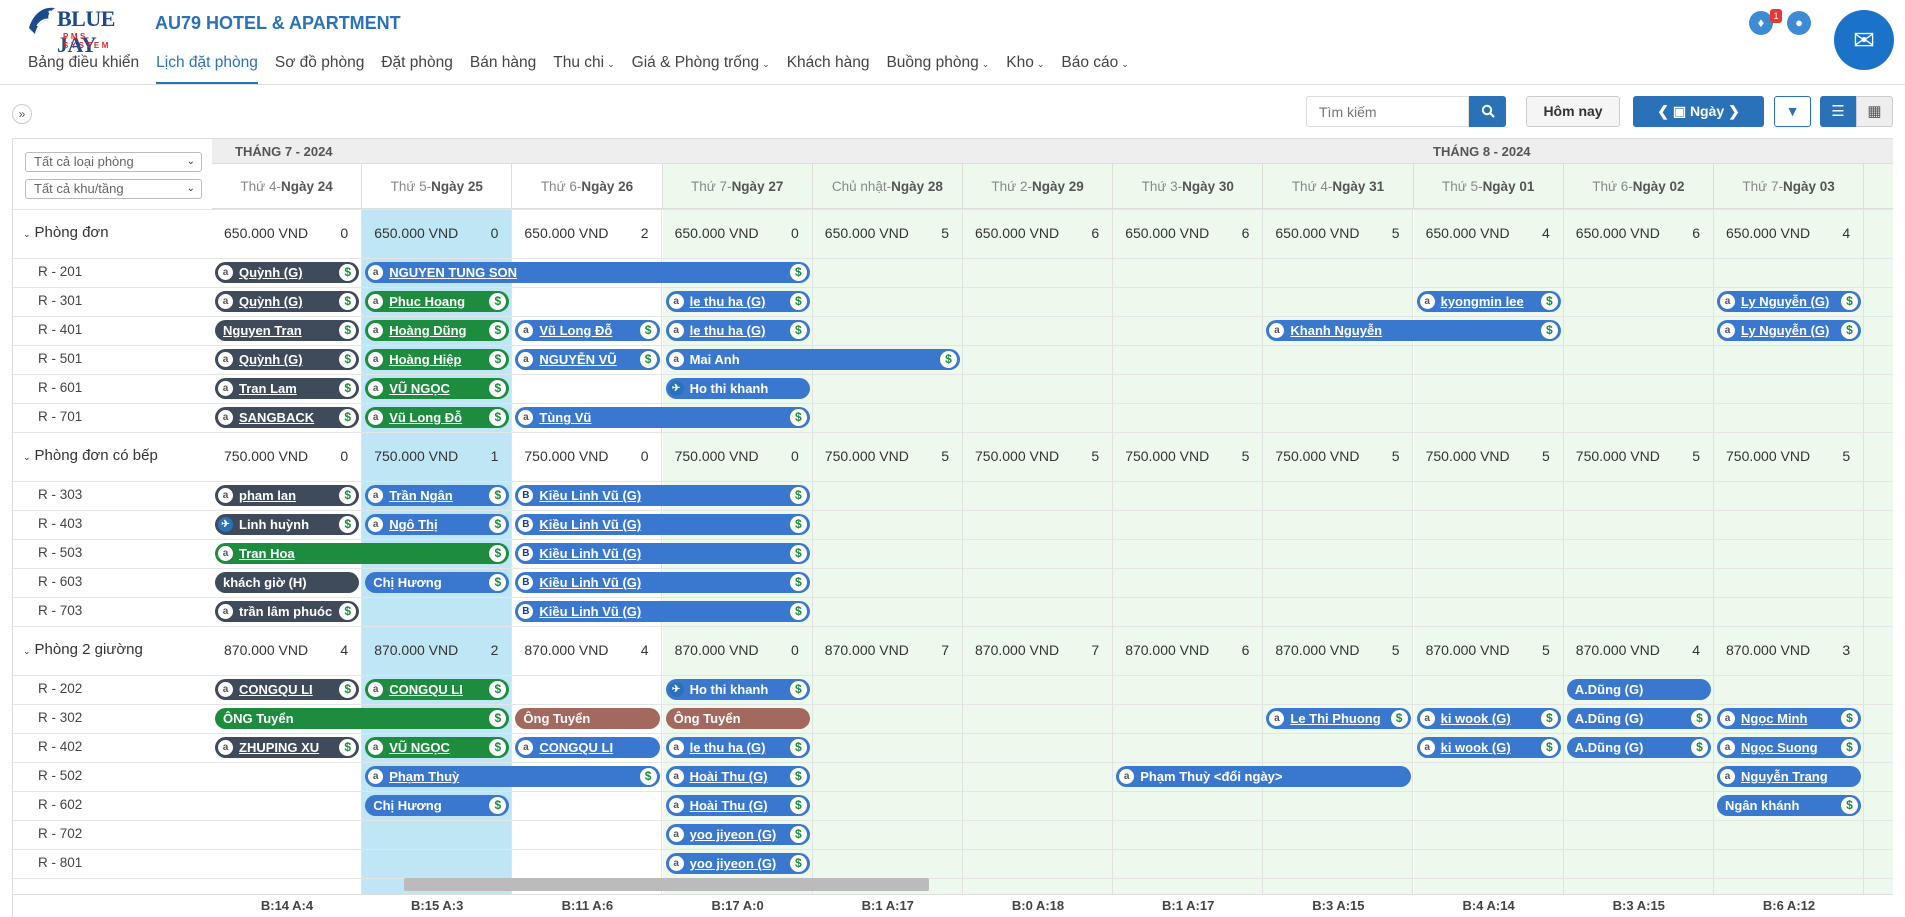 The image size is (1905, 917). Describe the element at coordinates (1789, 776) in the screenshot. I see `booking-bar: a Nguyễn Trang` at that location.